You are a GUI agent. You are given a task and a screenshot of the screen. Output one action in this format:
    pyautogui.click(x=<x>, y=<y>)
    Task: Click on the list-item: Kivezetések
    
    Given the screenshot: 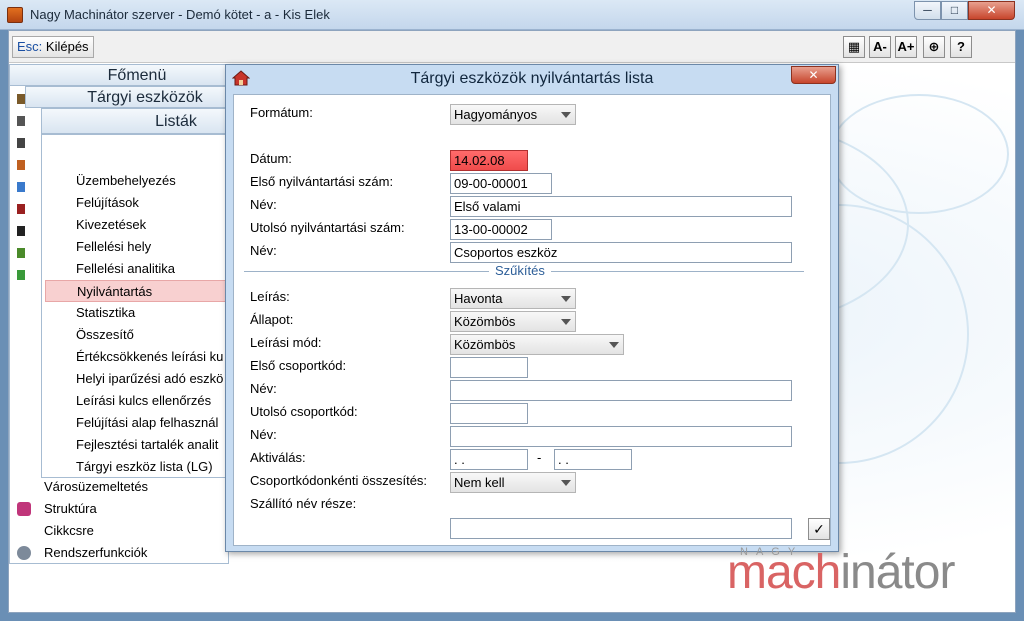 What is the action you would take?
    pyautogui.click(x=136, y=225)
    